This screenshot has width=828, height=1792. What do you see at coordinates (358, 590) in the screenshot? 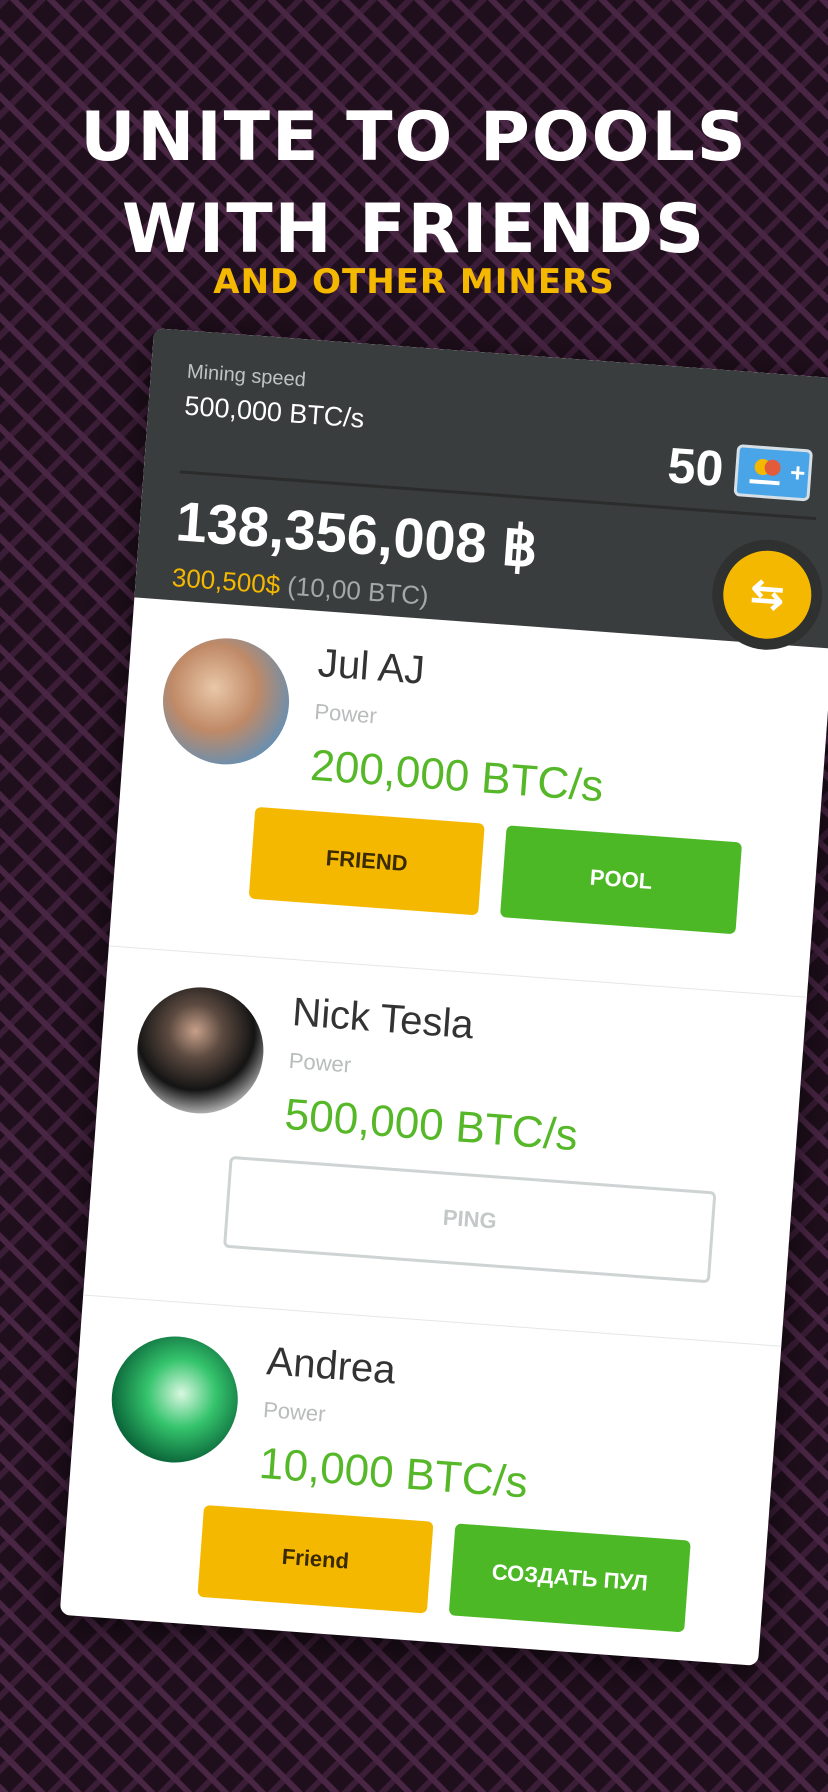
I see `balance-btc: (10,00 BTC)` at bounding box center [358, 590].